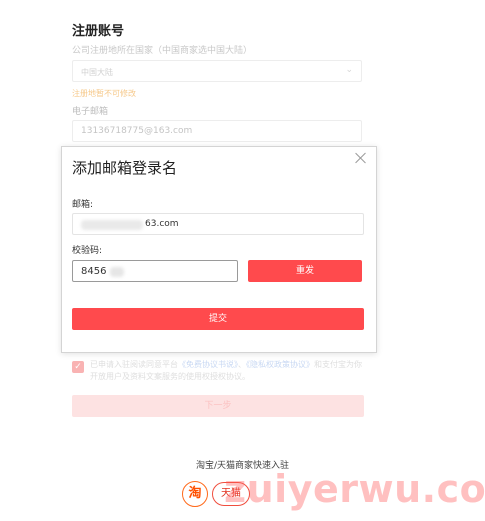  Describe the element at coordinates (305, 271) in the screenshot. I see `resend-button: 重发` at that location.